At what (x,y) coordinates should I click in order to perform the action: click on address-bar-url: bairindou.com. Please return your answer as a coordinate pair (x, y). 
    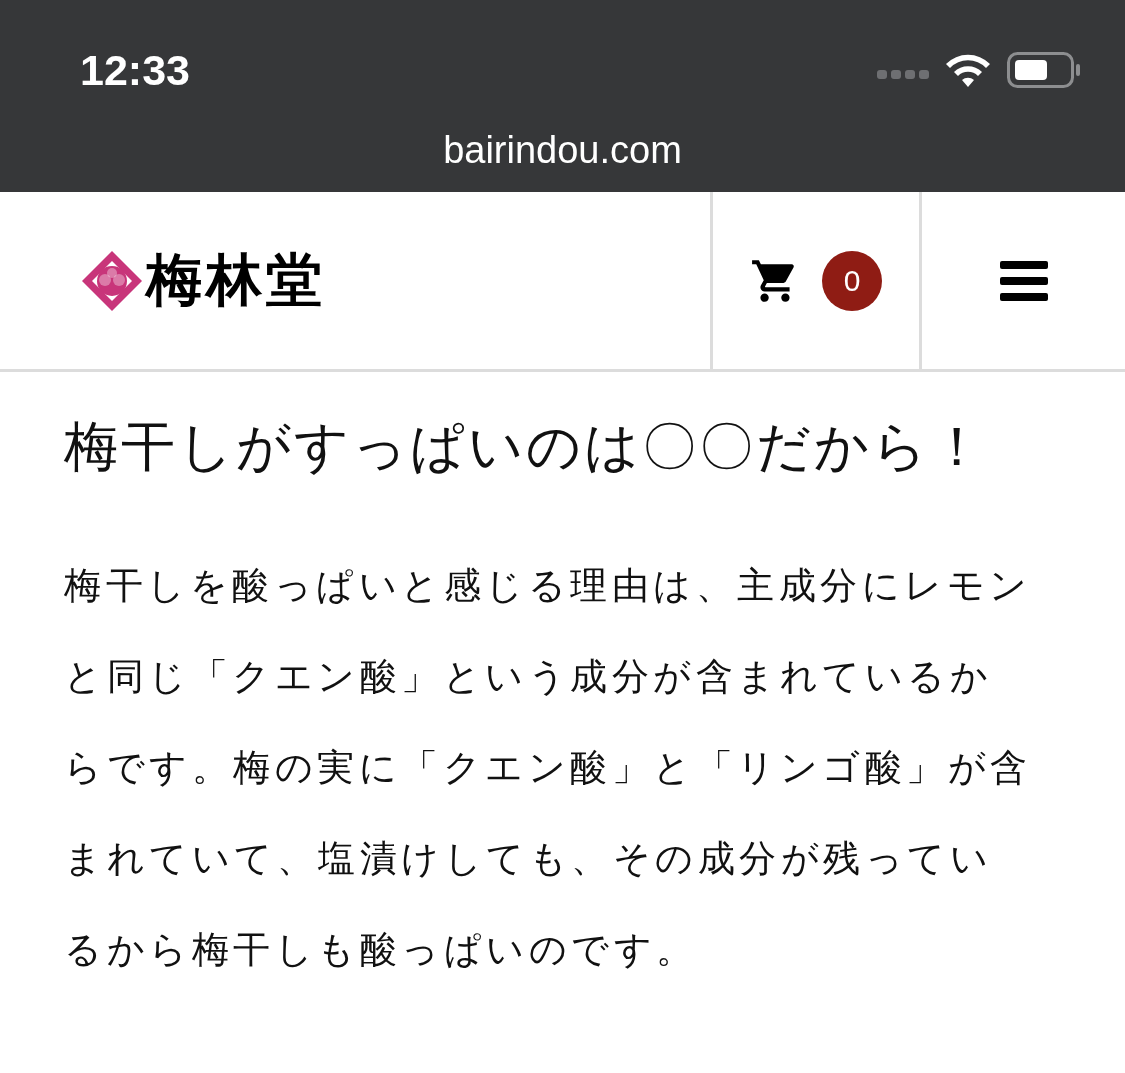
    Looking at the image, I should click on (562, 150).